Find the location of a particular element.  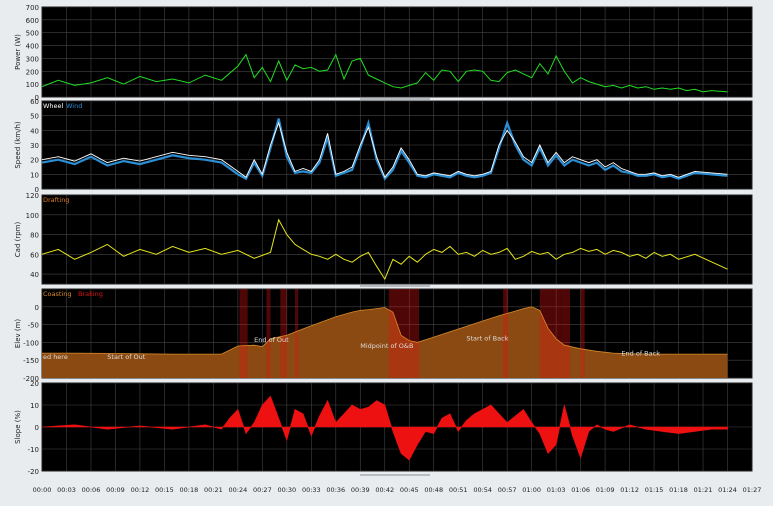

elevation-legend-item: Braking is located at coordinates (90, 294).